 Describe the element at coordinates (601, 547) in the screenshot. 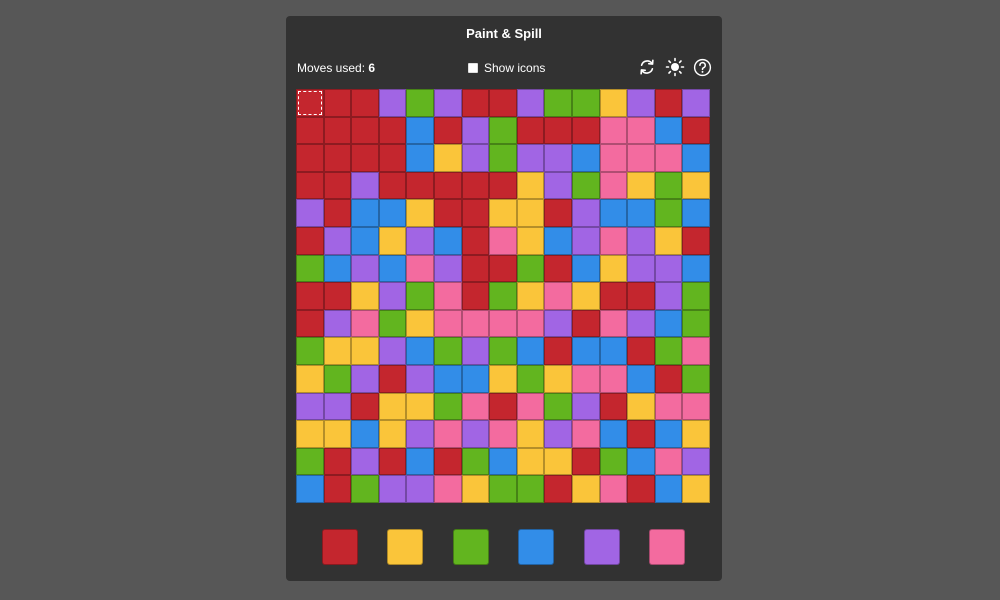

I see `color-swatch-purple` at that location.